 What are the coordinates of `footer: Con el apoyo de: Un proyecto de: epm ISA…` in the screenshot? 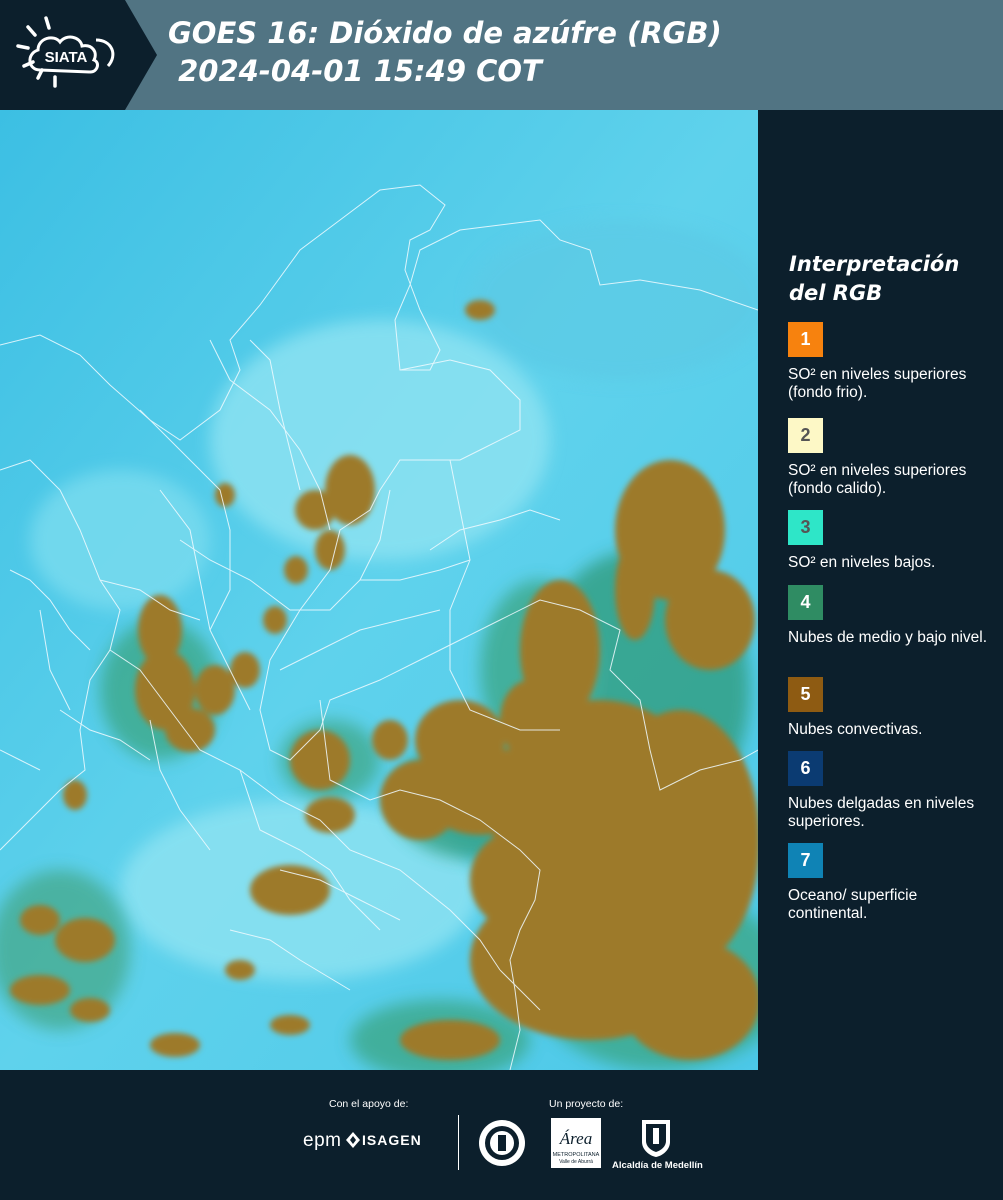 It's located at (501, 1135).